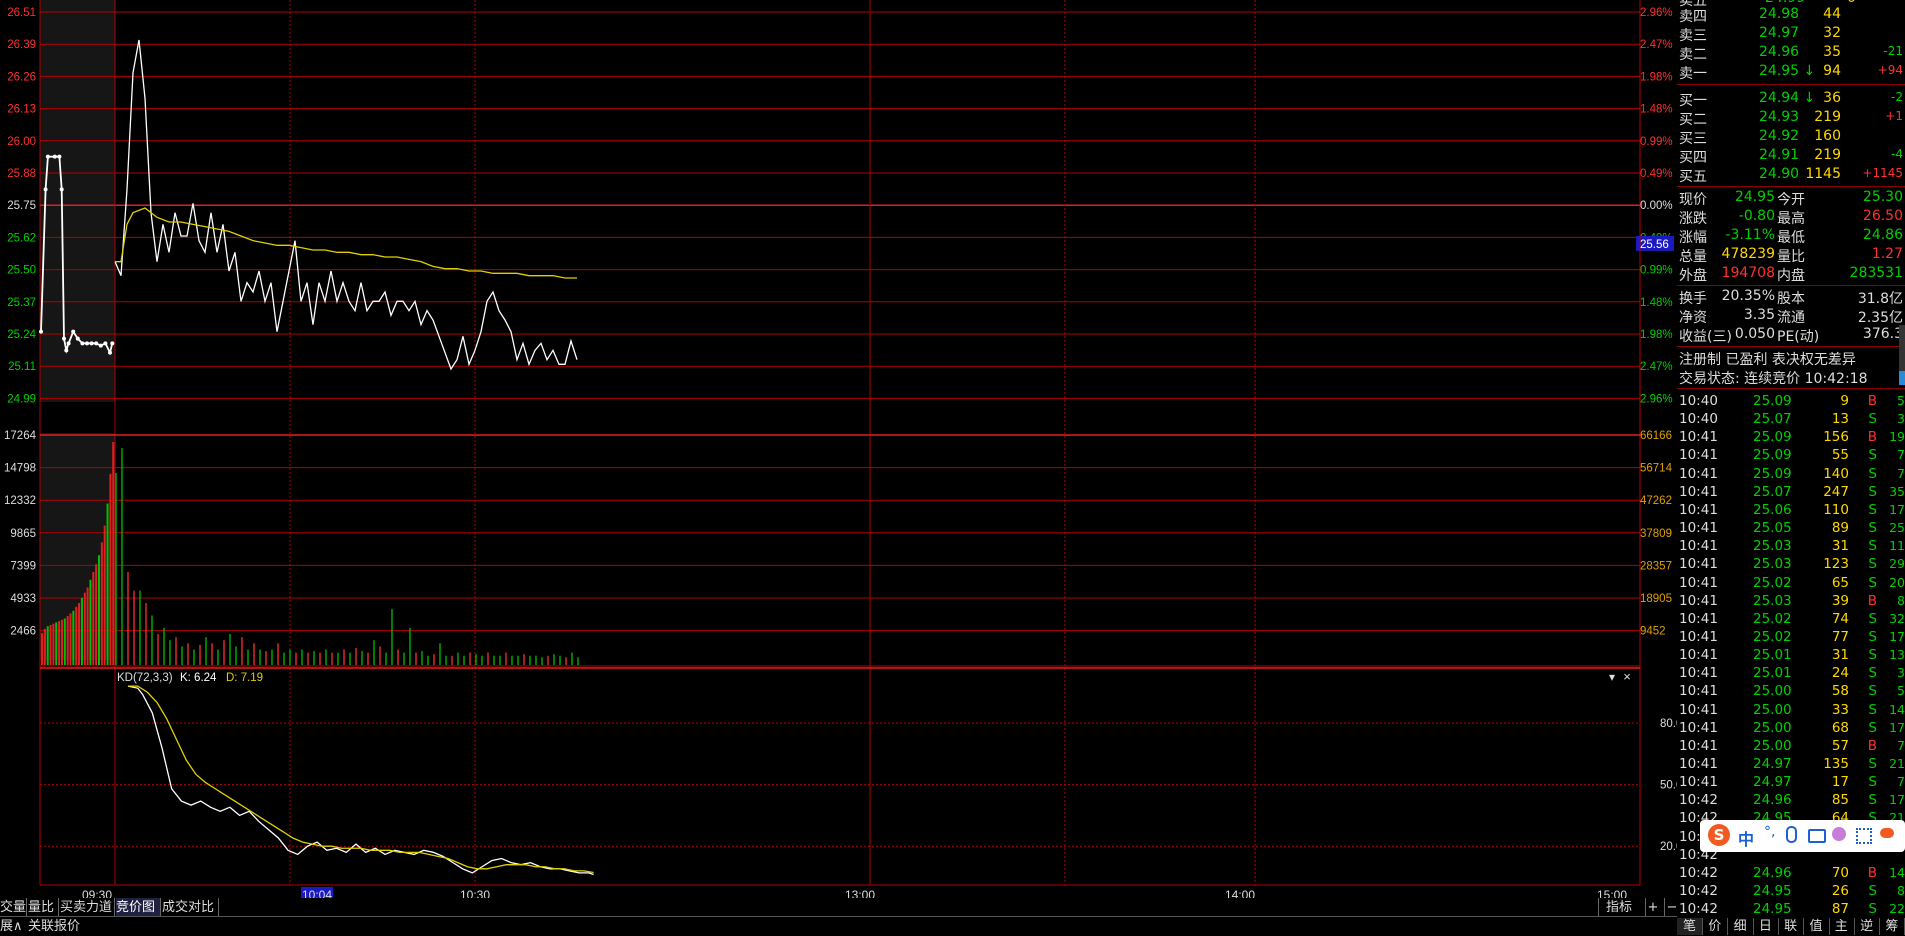  What do you see at coordinates (1656, 110) in the screenshot?
I see `pct-tick-label: 1.48%` at bounding box center [1656, 110].